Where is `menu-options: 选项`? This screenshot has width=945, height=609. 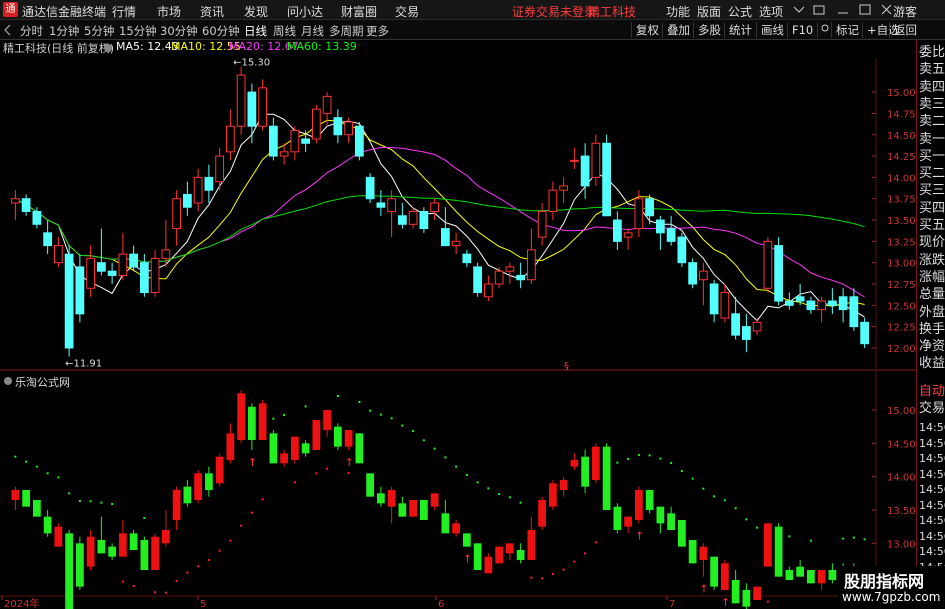 menu-options: 选项 is located at coordinates (771, 11).